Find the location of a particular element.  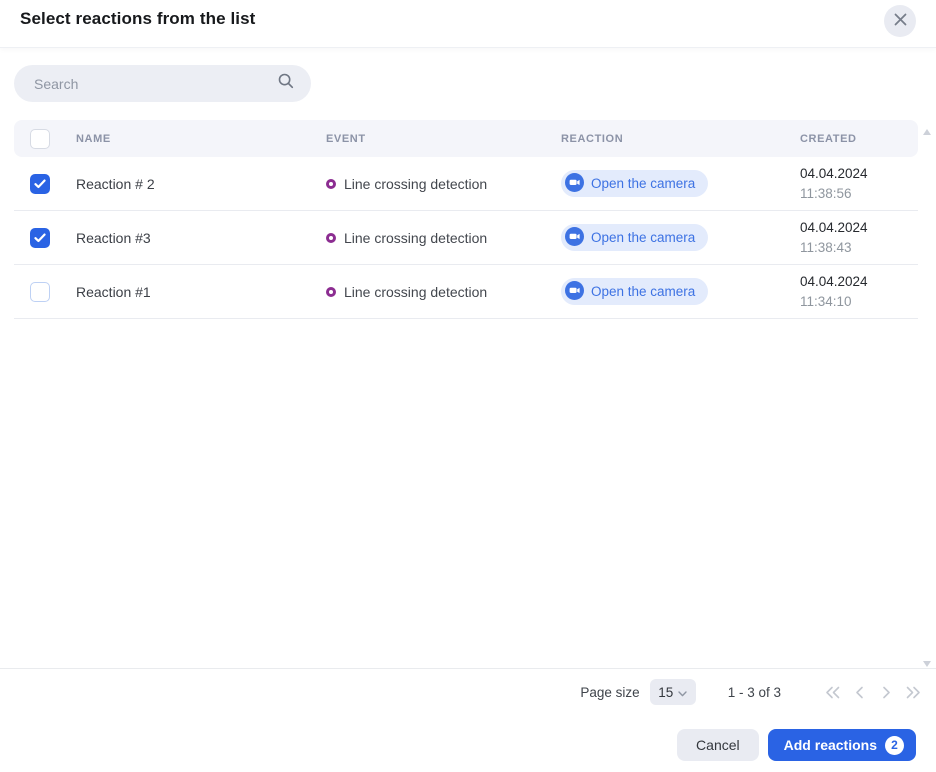

footer-actions: Cancel Add reactions 2 is located at coordinates (796, 745).